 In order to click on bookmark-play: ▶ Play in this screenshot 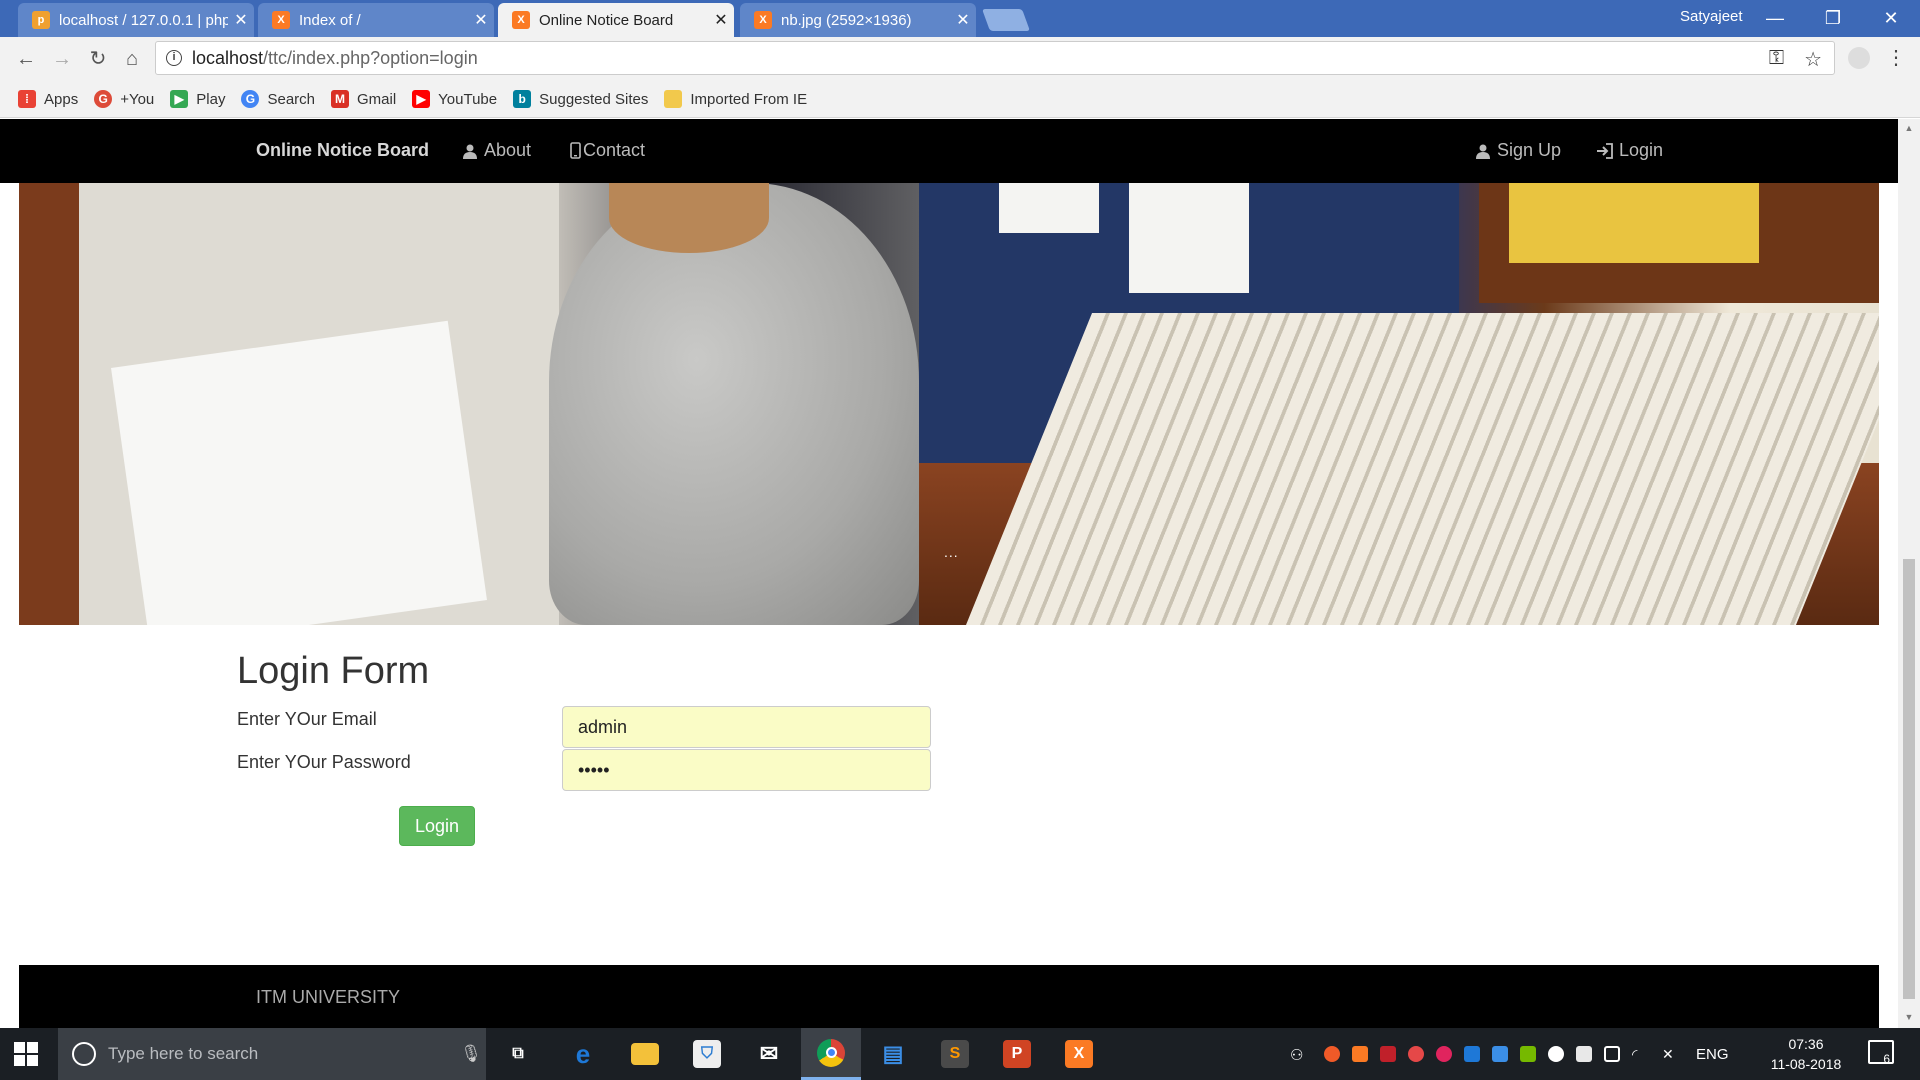, I will do `click(197, 99)`.